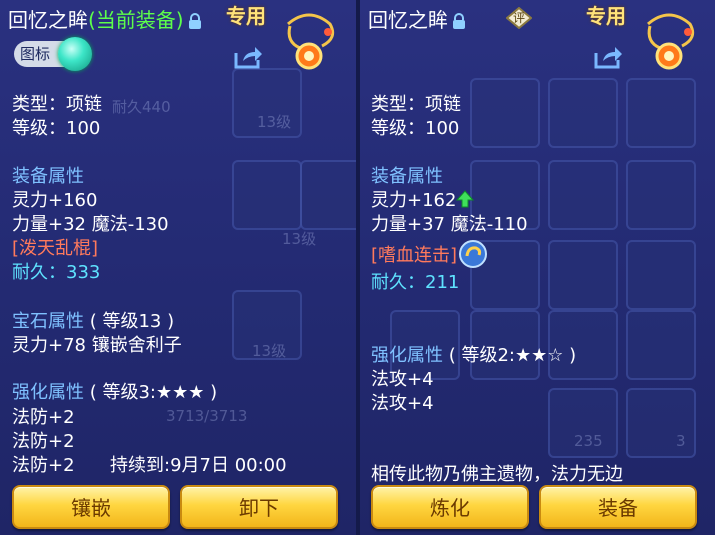 This screenshot has width=715, height=535. I want to click on special-skill-row: [嗜血连击], so click(429, 254).